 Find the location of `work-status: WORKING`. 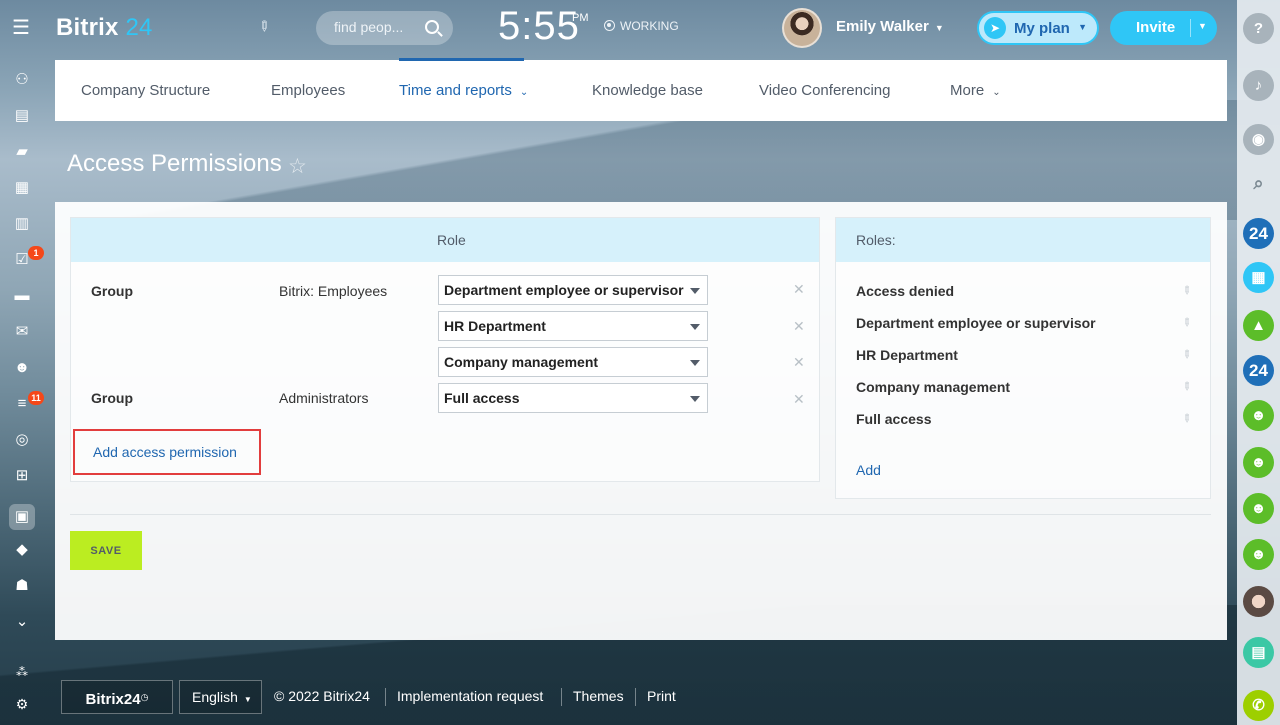

work-status: WORKING is located at coordinates (641, 26).